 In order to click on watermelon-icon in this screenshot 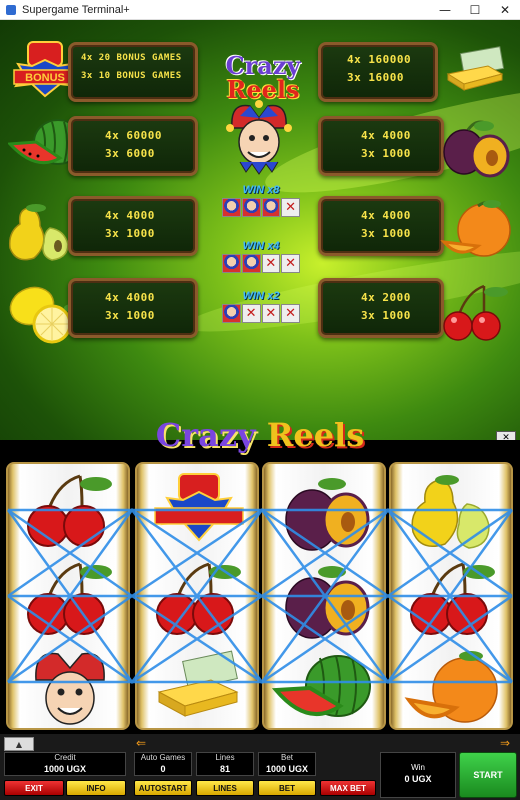, I will do `click(321, 686)`.